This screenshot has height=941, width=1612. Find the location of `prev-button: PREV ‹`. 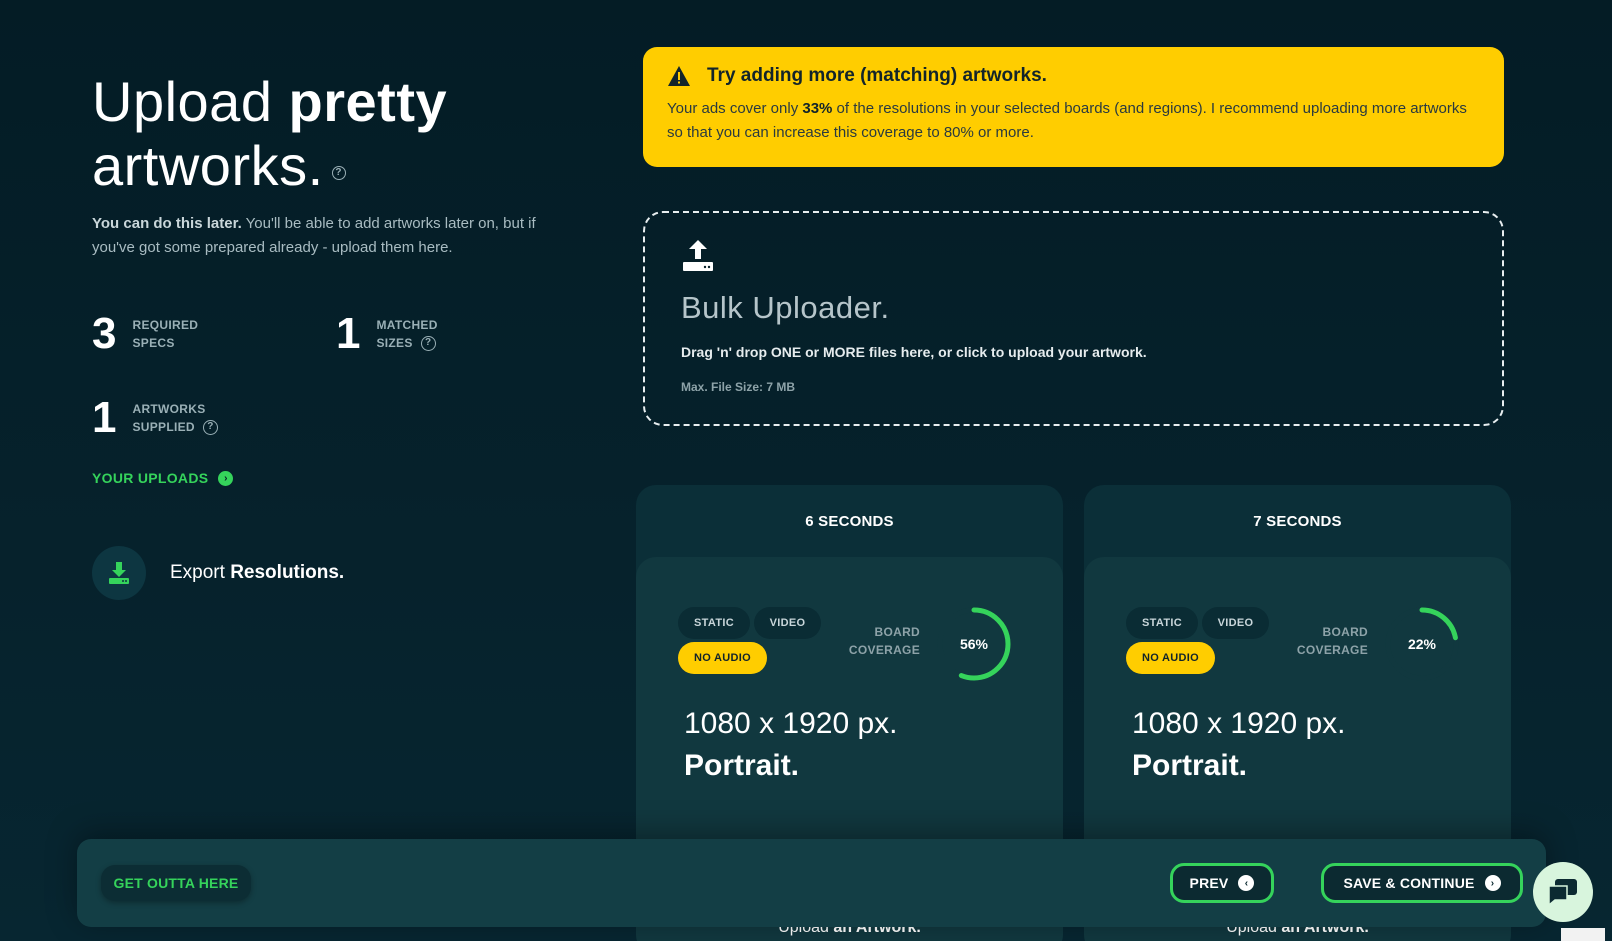

prev-button: PREV ‹ is located at coordinates (1222, 883).